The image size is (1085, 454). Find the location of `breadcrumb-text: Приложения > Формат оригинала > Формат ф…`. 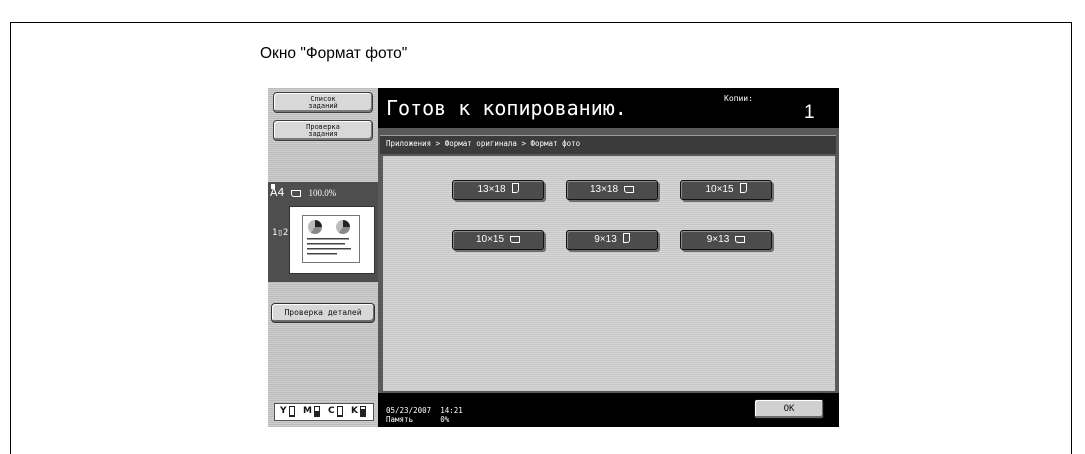

breadcrumb-text: Приложения > Формат оригинала > Формат ф… is located at coordinates (483, 143).